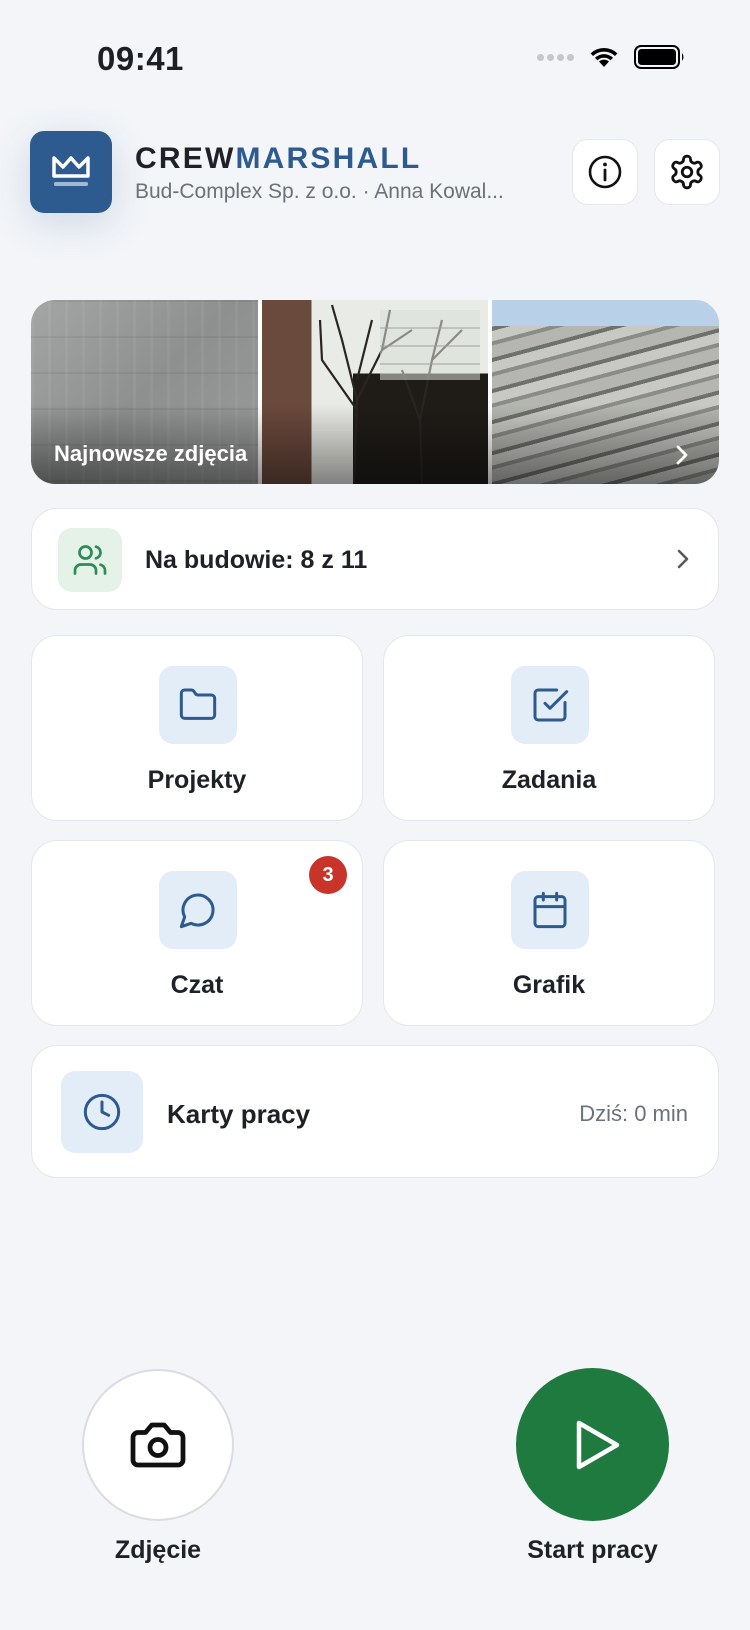 Image resolution: width=750 pixels, height=1630 pixels. Describe the element at coordinates (256, 560) in the screenshot. I see `on-site-count: Na budowie: 8 z 11` at that location.